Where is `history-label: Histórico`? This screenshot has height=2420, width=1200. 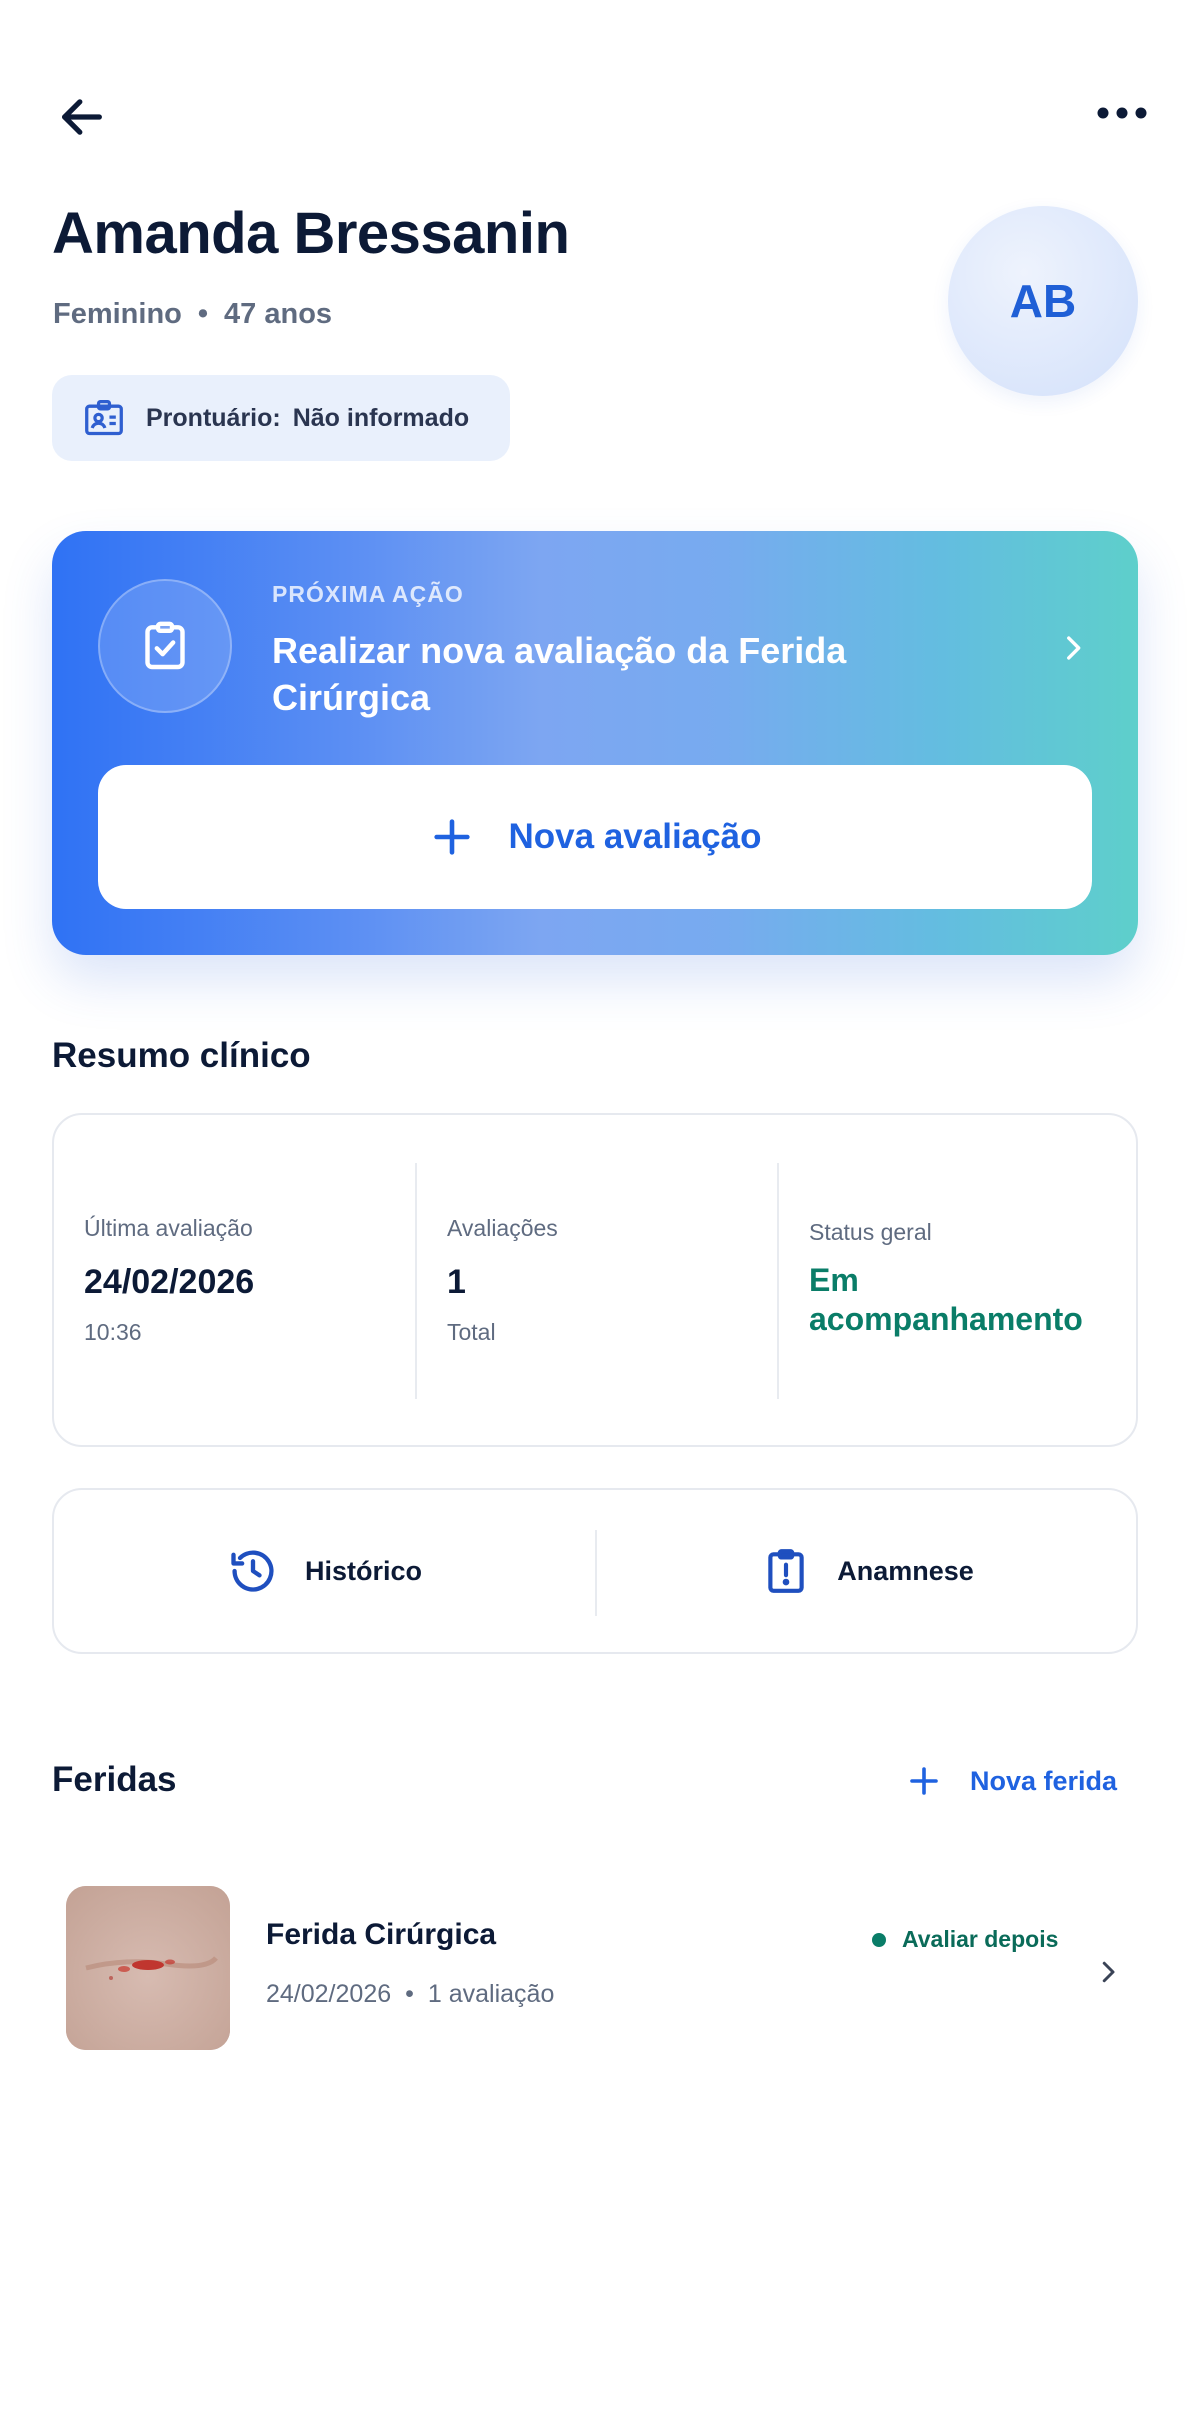 history-label: Histórico is located at coordinates (363, 1570).